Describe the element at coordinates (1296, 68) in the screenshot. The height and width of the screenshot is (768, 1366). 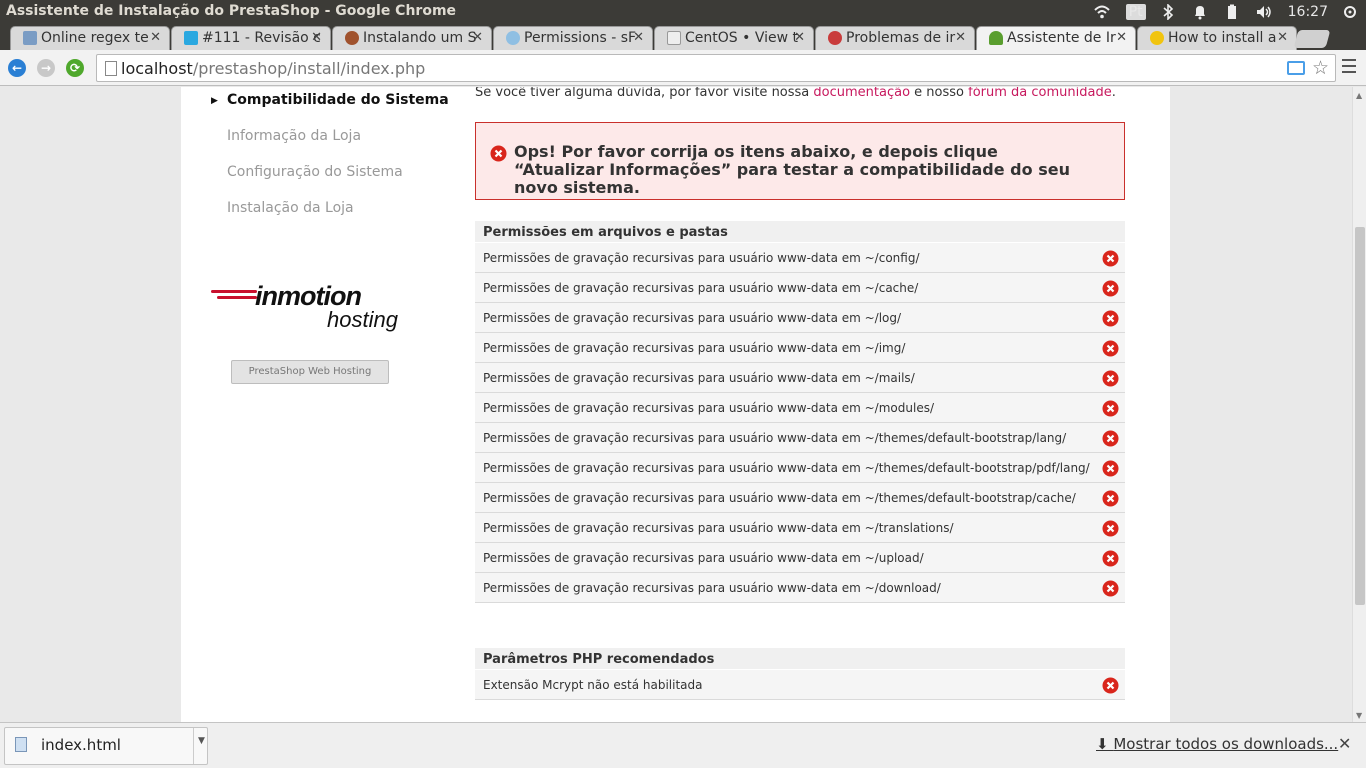
I see `cast-icon` at that location.